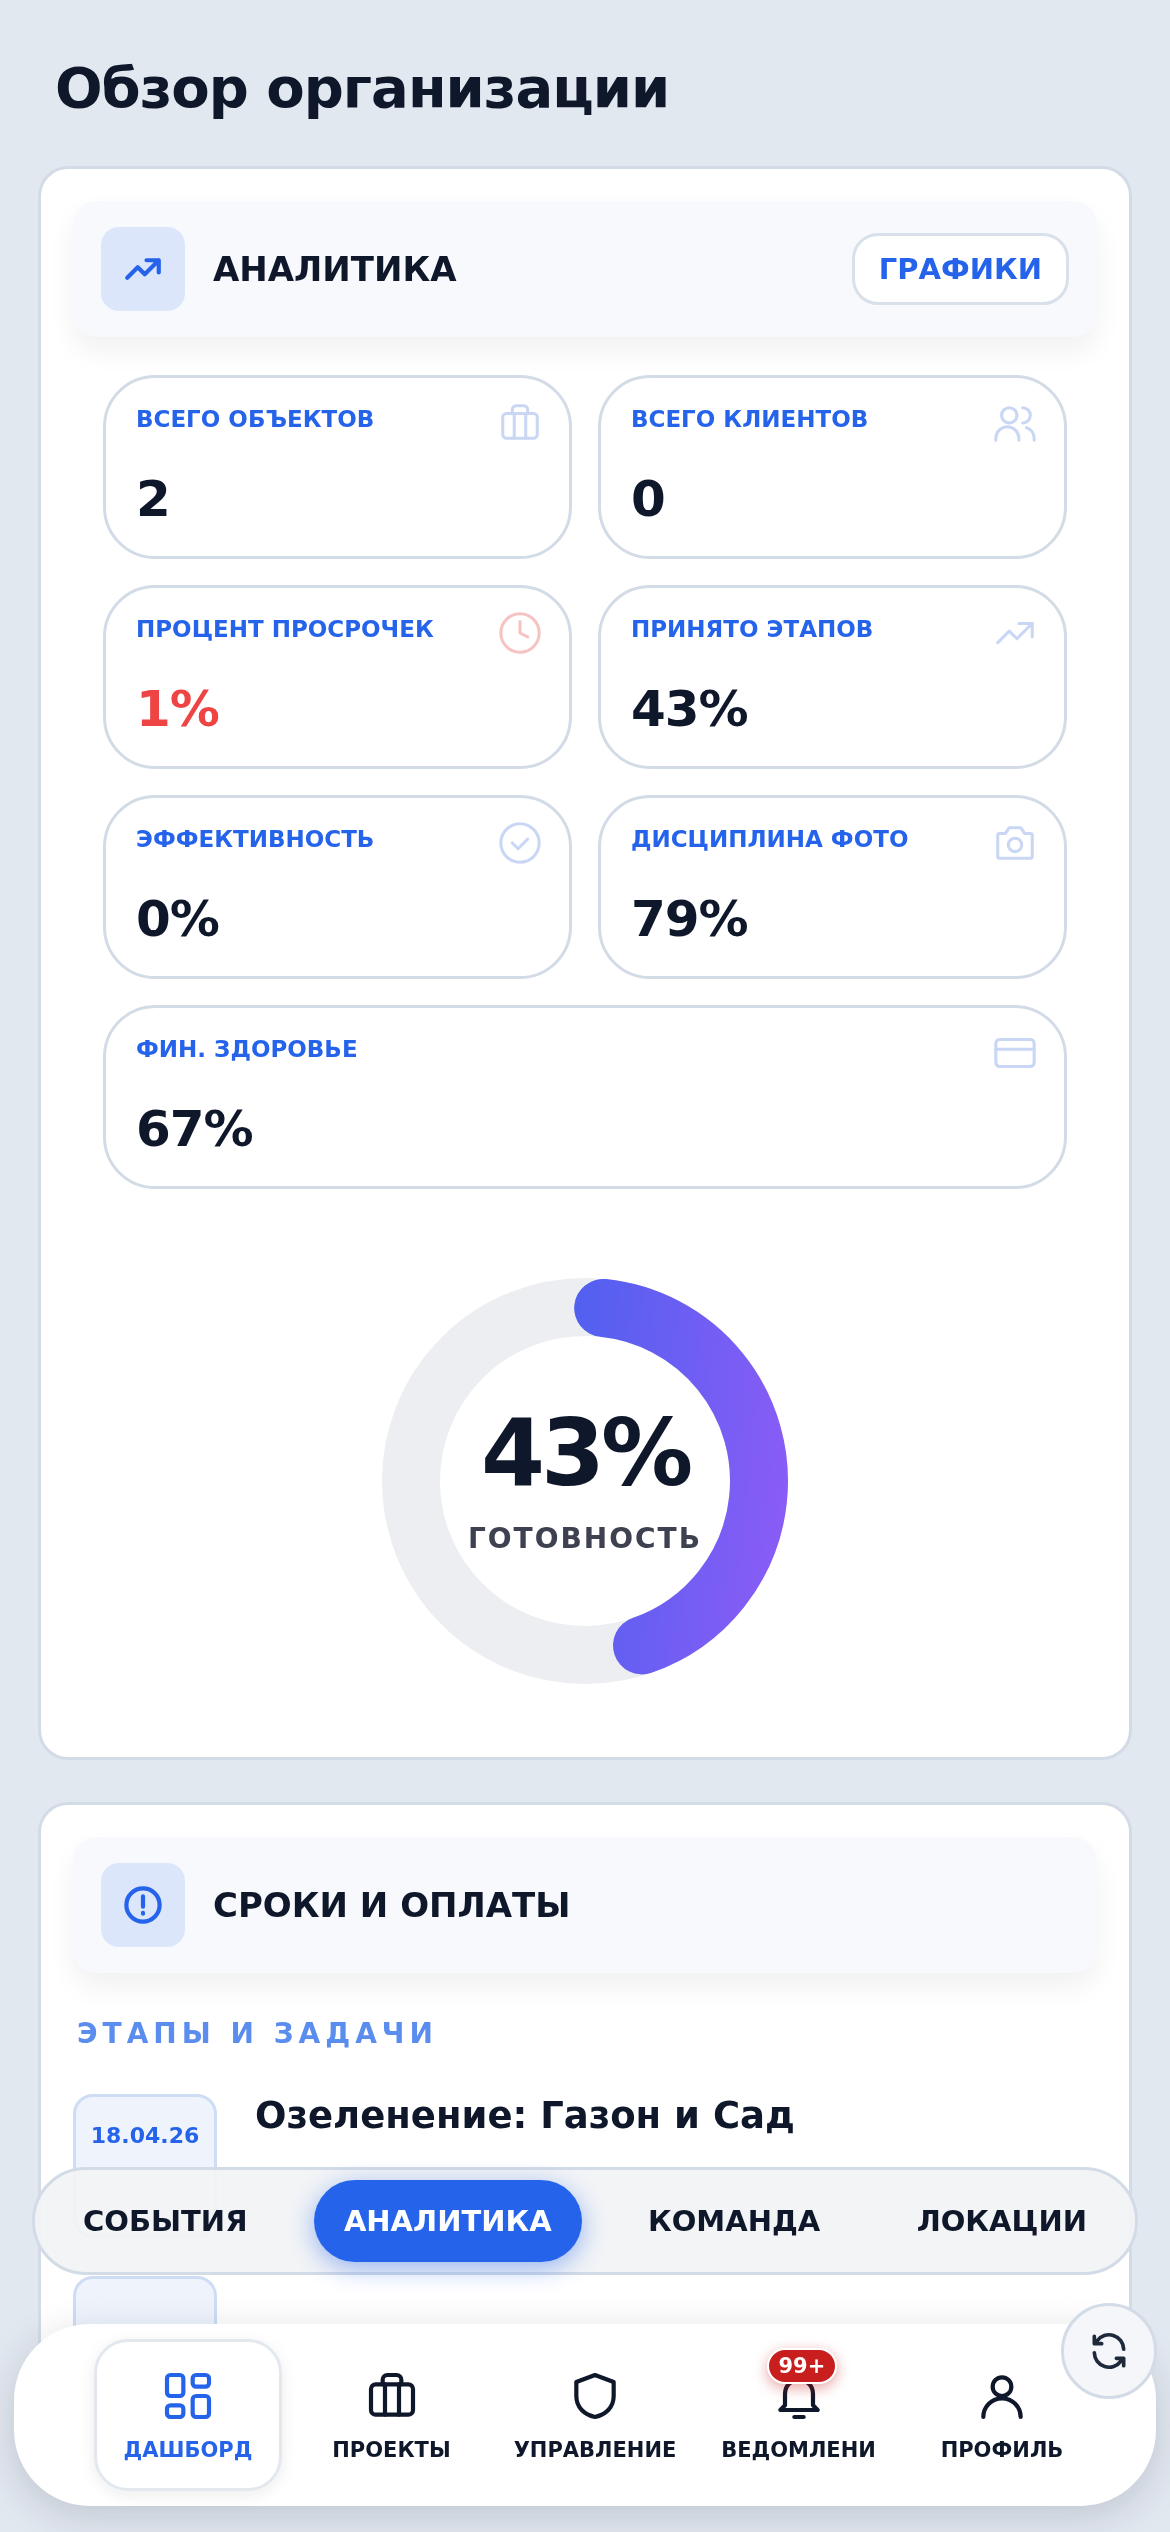 The width and height of the screenshot is (1170, 2532). What do you see at coordinates (690, 919) in the screenshot?
I see `stat-value: 79%` at bounding box center [690, 919].